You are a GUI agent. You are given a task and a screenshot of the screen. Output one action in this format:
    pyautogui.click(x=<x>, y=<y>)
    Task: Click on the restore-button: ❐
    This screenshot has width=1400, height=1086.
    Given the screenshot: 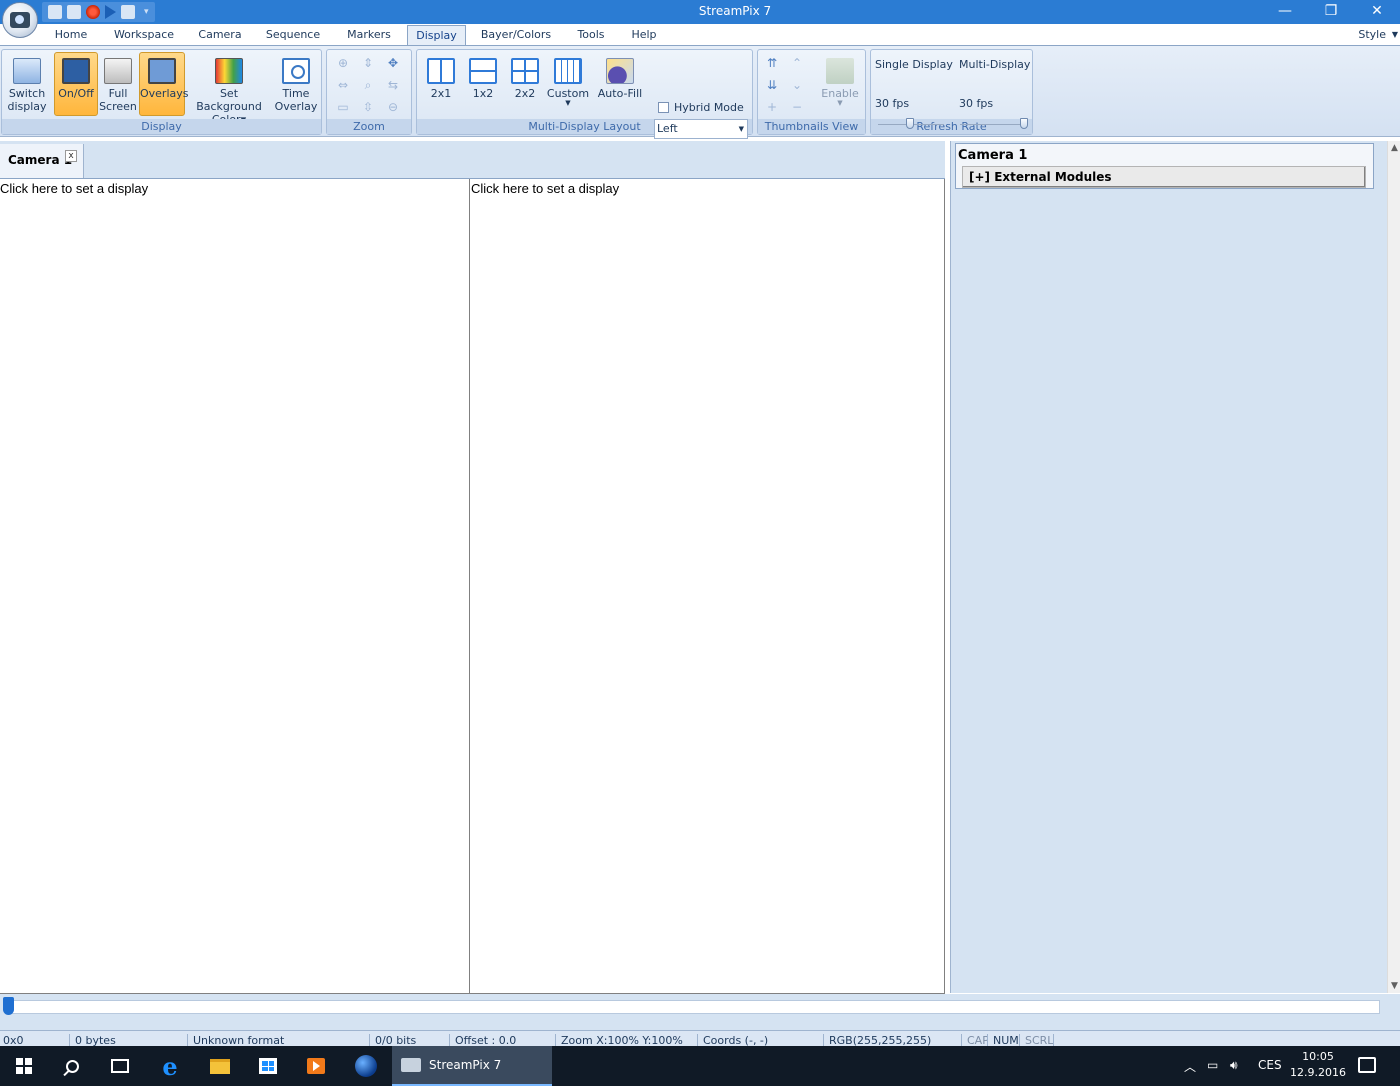 What is the action you would take?
    pyautogui.click(x=1331, y=12)
    